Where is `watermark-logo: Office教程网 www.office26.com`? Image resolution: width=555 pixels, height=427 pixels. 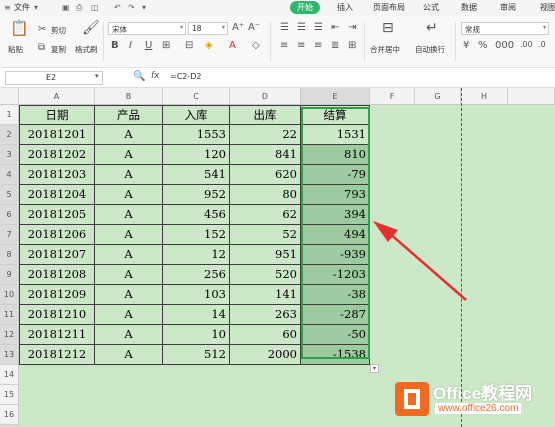 watermark-logo: Office教程网 www.office26.com is located at coordinates (474, 401).